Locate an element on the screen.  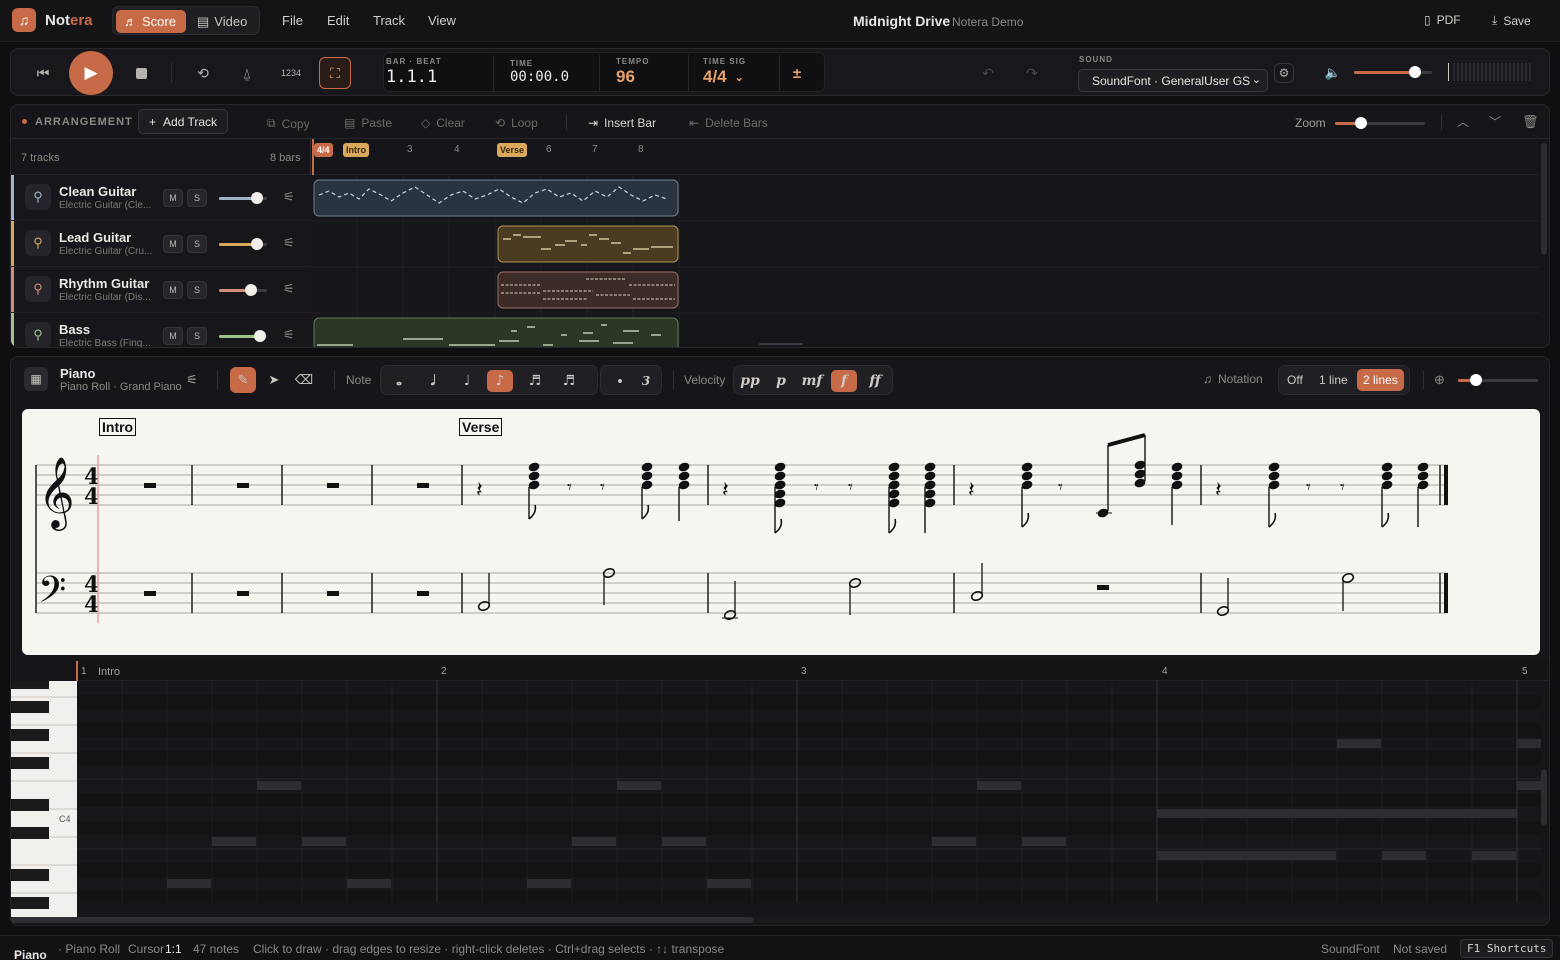
follow-playhead-icon: ⛶ is located at coordinates (335, 73).